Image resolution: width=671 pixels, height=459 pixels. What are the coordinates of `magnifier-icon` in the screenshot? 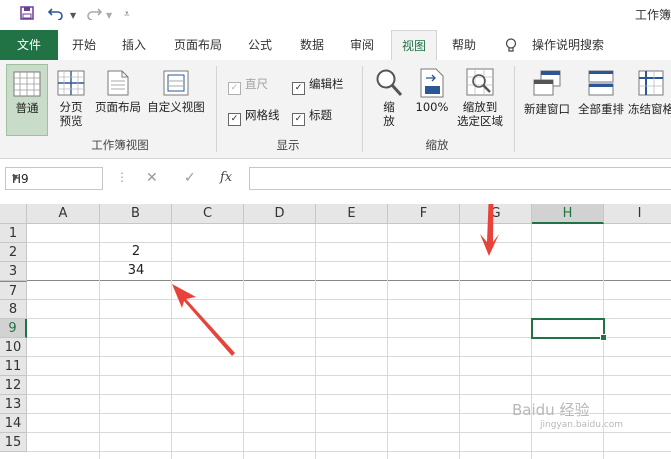 It's located at (389, 83).